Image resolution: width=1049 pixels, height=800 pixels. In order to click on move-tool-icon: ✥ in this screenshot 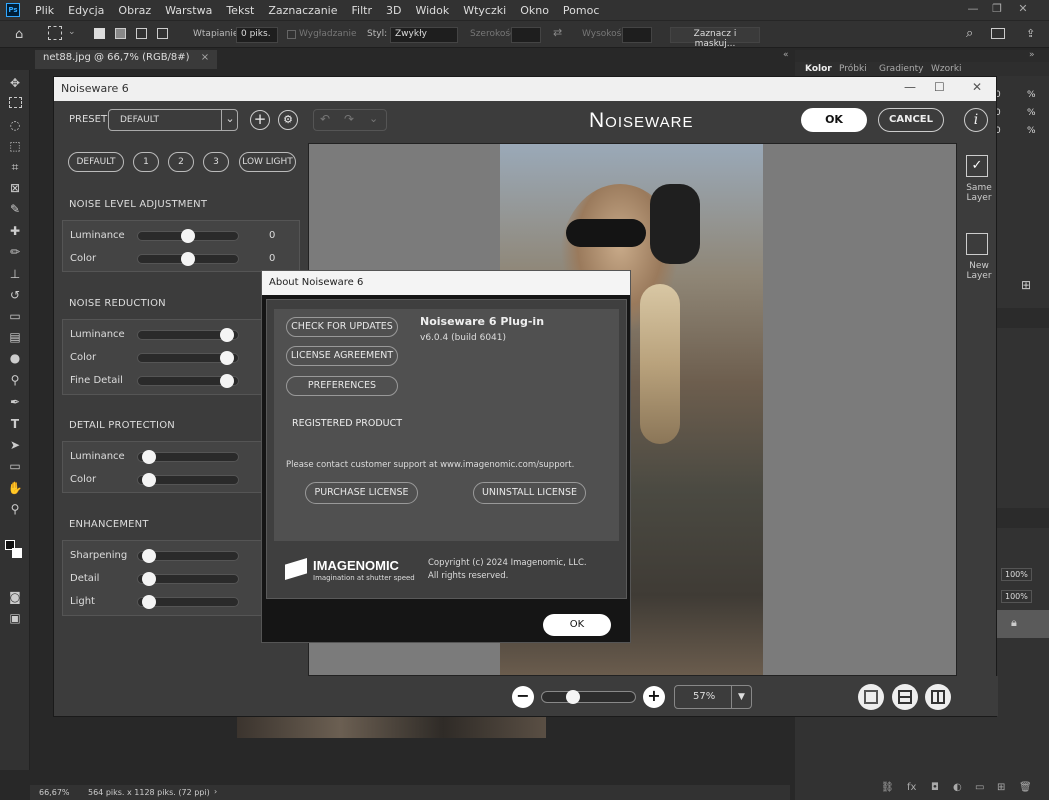, I will do `click(15, 83)`.